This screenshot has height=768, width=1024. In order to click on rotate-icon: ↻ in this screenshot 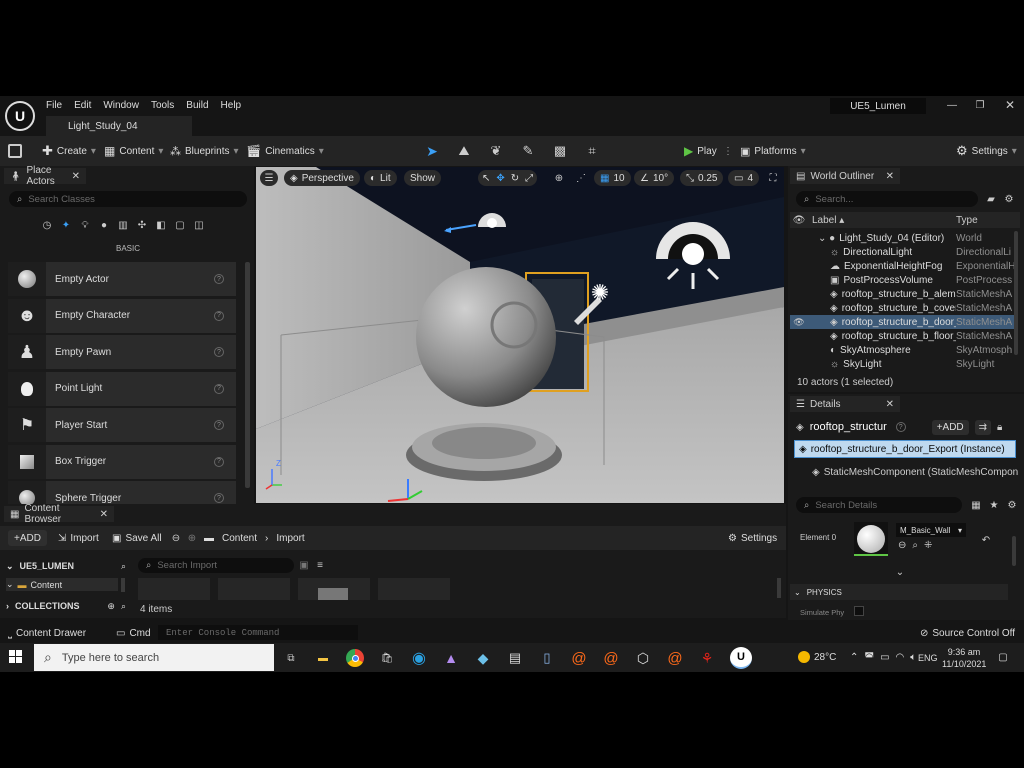, I will do `click(515, 178)`.